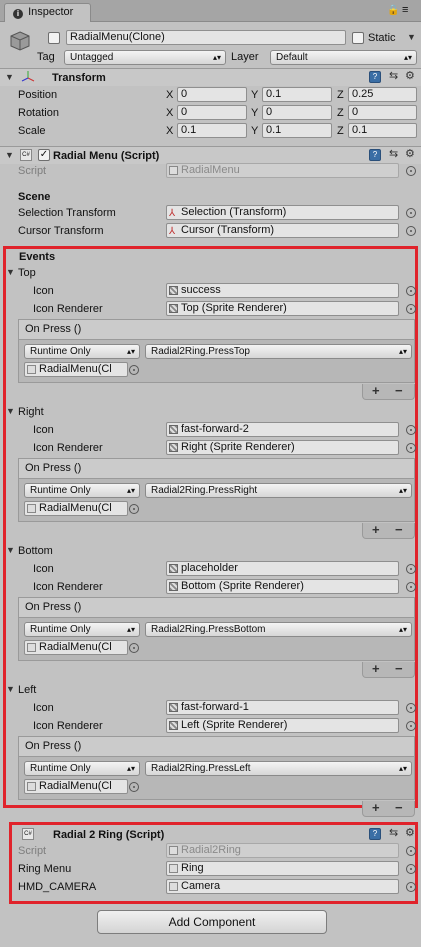 The image size is (421, 947). I want to click on cursor-picker-icon, so click(411, 231).